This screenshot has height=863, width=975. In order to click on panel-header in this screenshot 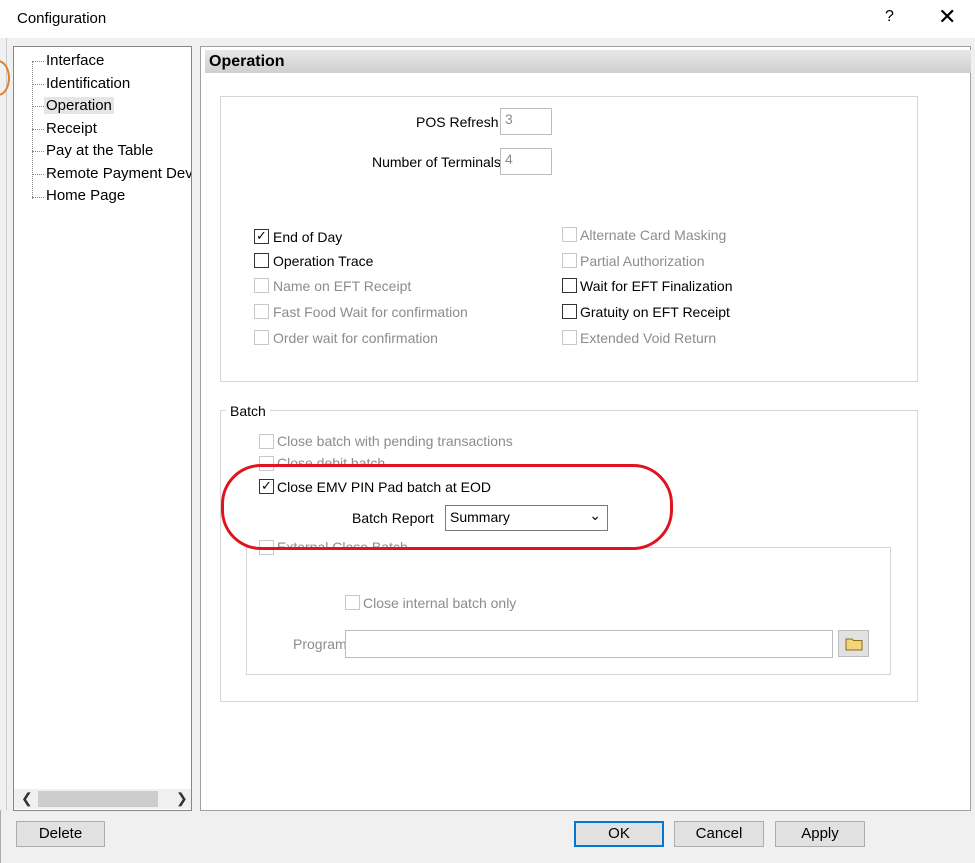, I will do `click(588, 61)`.